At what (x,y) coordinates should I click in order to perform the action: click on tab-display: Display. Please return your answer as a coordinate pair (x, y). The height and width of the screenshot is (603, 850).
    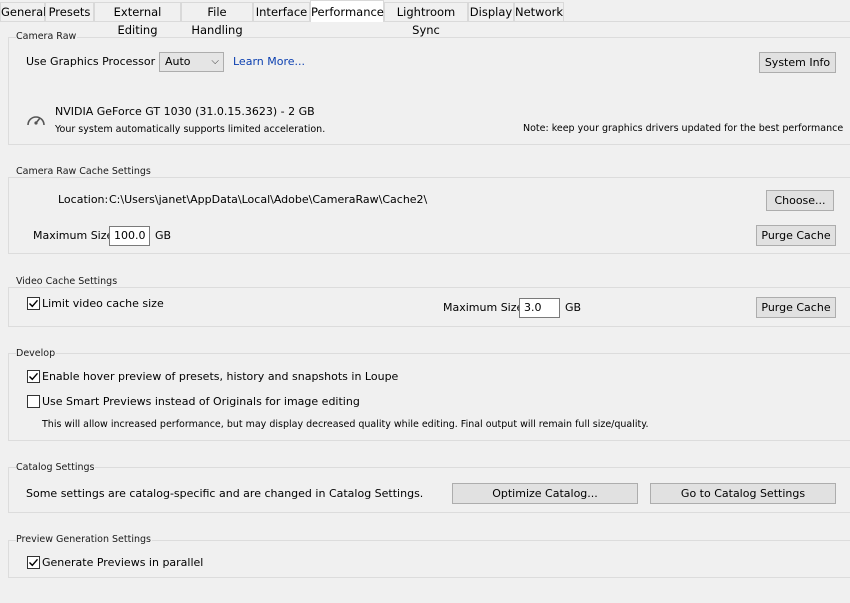
    Looking at the image, I should click on (491, 11).